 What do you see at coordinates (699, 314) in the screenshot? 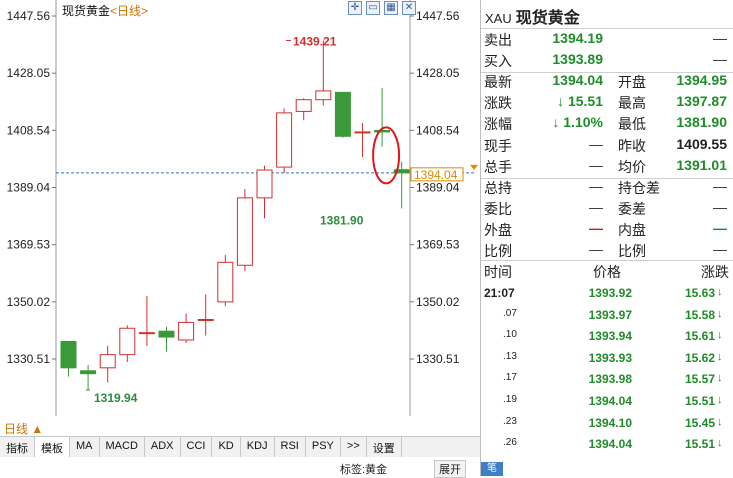
I see `tick-change: 15.58` at bounding box center [699, 314].